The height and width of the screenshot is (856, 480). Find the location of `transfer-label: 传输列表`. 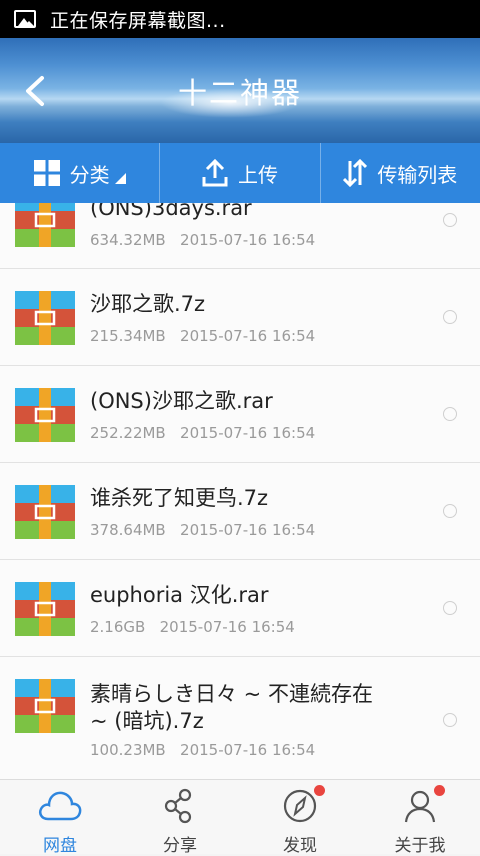

transfer-label: 传输列表 is located at coordinates (417, 174).